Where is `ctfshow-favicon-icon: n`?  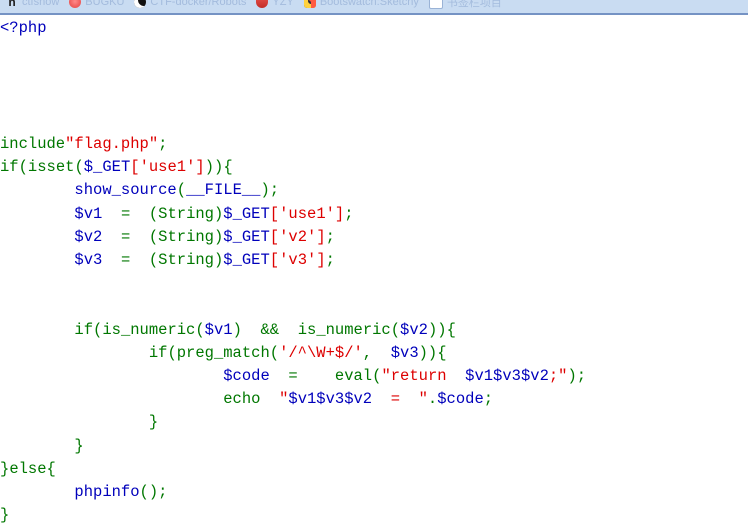
ctfshow-favicon-icon: n is located at coordinates (12, 4).